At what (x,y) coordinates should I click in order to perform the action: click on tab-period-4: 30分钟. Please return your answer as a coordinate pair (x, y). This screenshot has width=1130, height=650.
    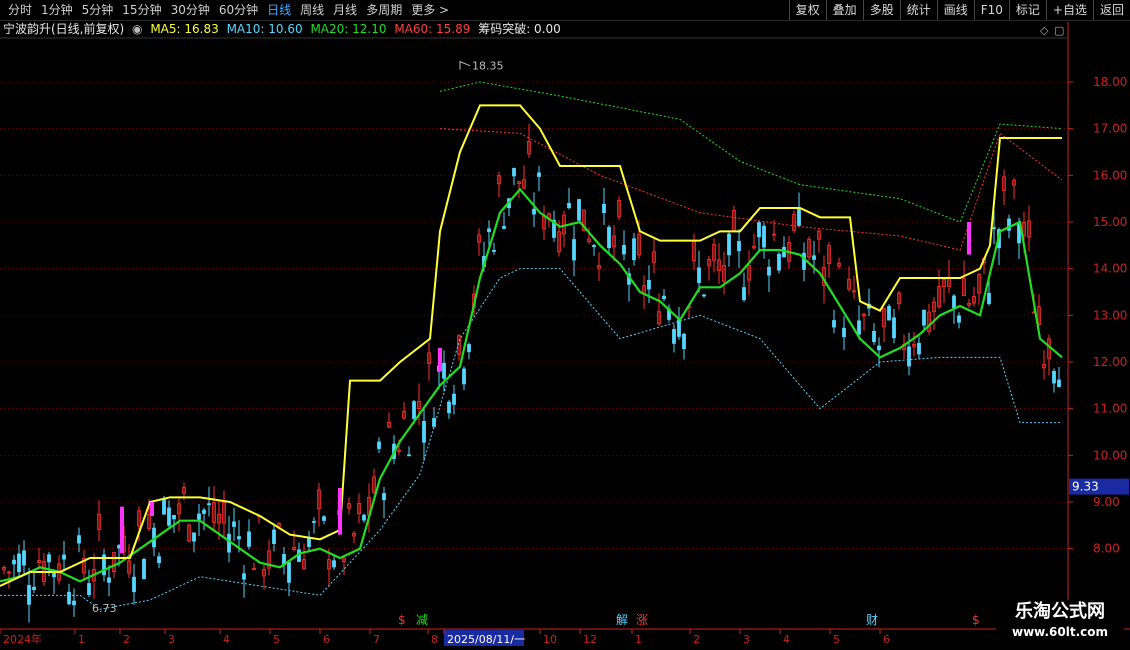
    Looking at the image, I should click on (191, 10).